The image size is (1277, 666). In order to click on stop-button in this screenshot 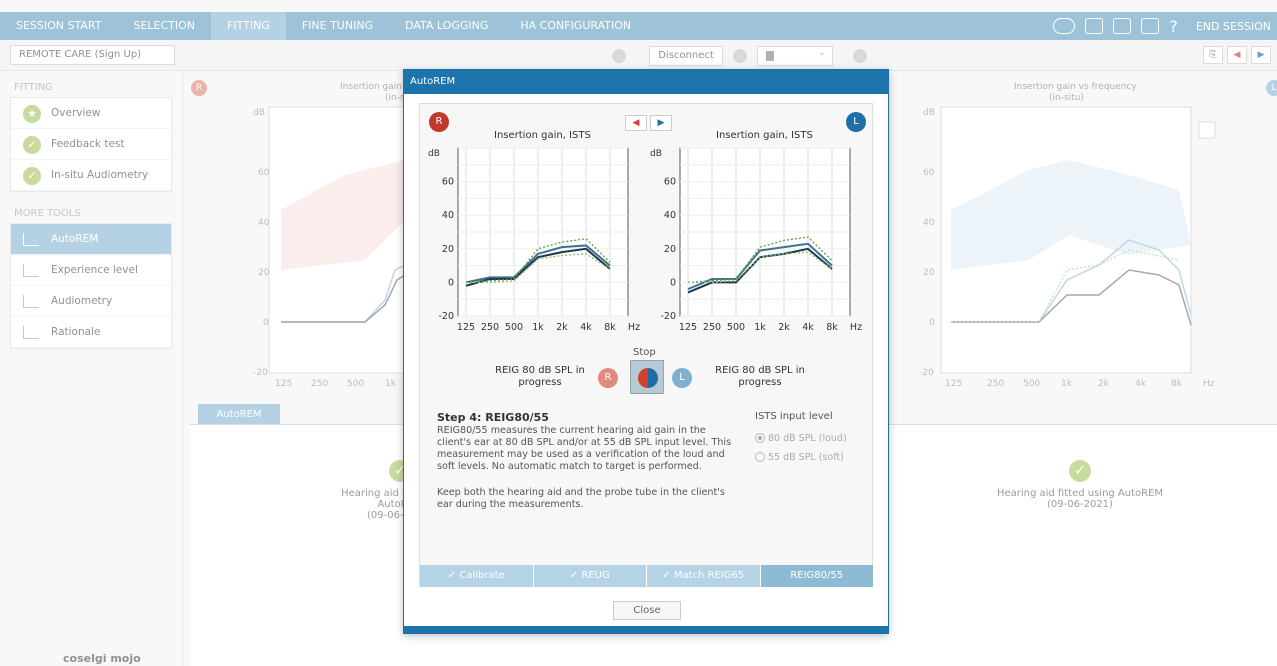, I will do `click(647, 377)`.